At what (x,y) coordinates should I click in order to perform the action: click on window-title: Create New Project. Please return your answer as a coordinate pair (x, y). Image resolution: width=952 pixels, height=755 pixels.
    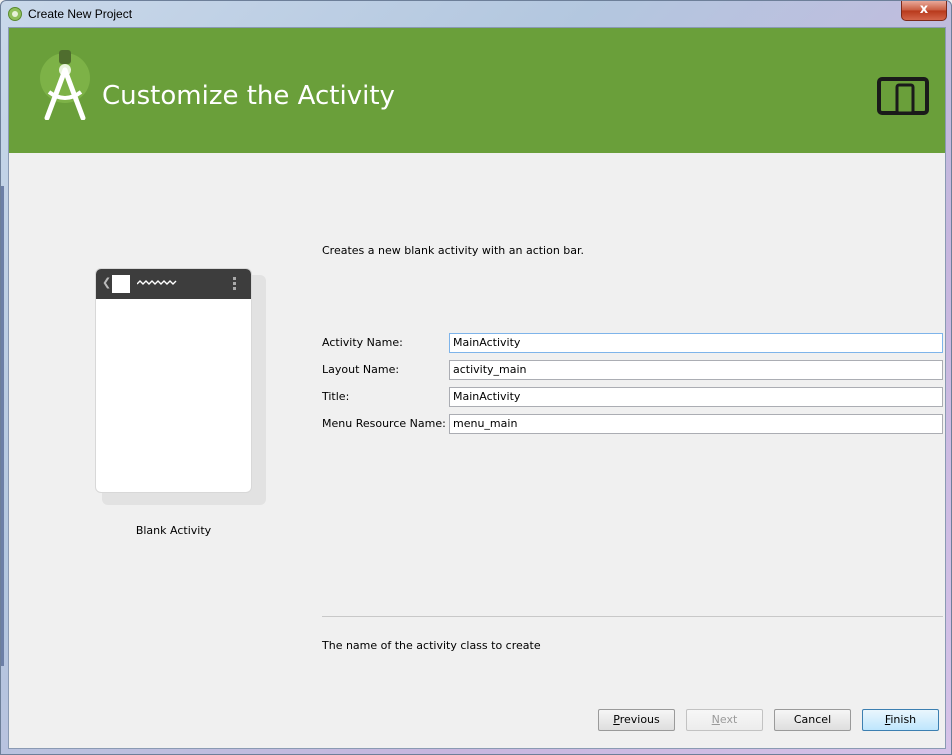
    Looking at the image, I should click on (80, 14).